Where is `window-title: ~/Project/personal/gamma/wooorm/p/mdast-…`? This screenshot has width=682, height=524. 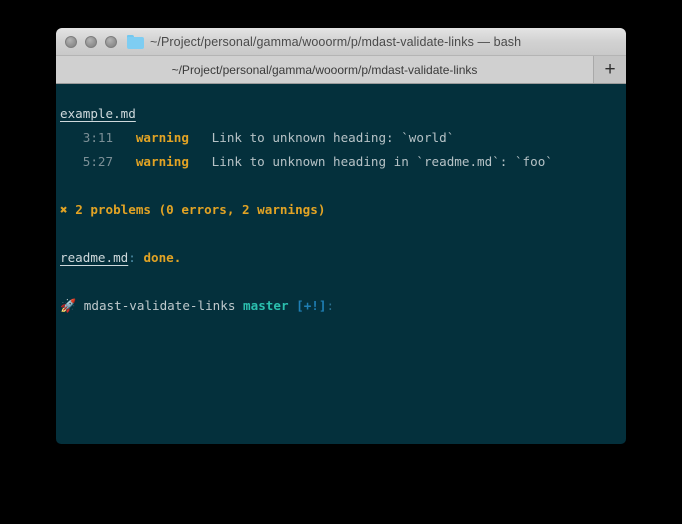 window-title: ~/Project/personal/gamma/wooorm/p/mdast-… is located at coordinates (336, 41).